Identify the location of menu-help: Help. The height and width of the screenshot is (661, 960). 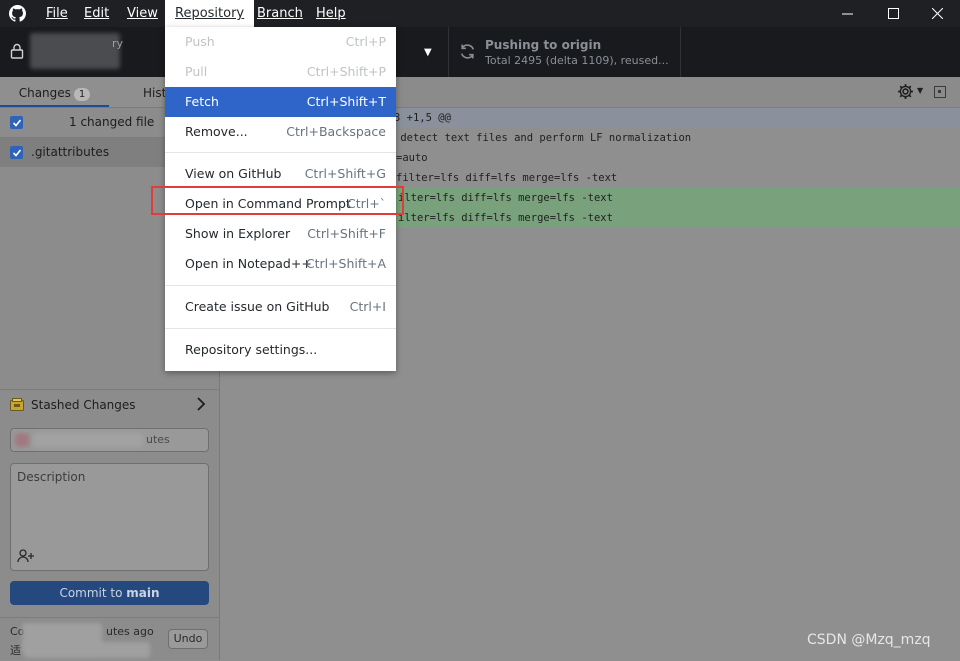
(331, 13).